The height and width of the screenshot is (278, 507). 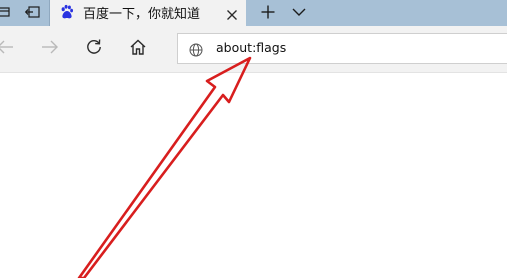 I want to click on globe-icon, so click(x=196, y=49).